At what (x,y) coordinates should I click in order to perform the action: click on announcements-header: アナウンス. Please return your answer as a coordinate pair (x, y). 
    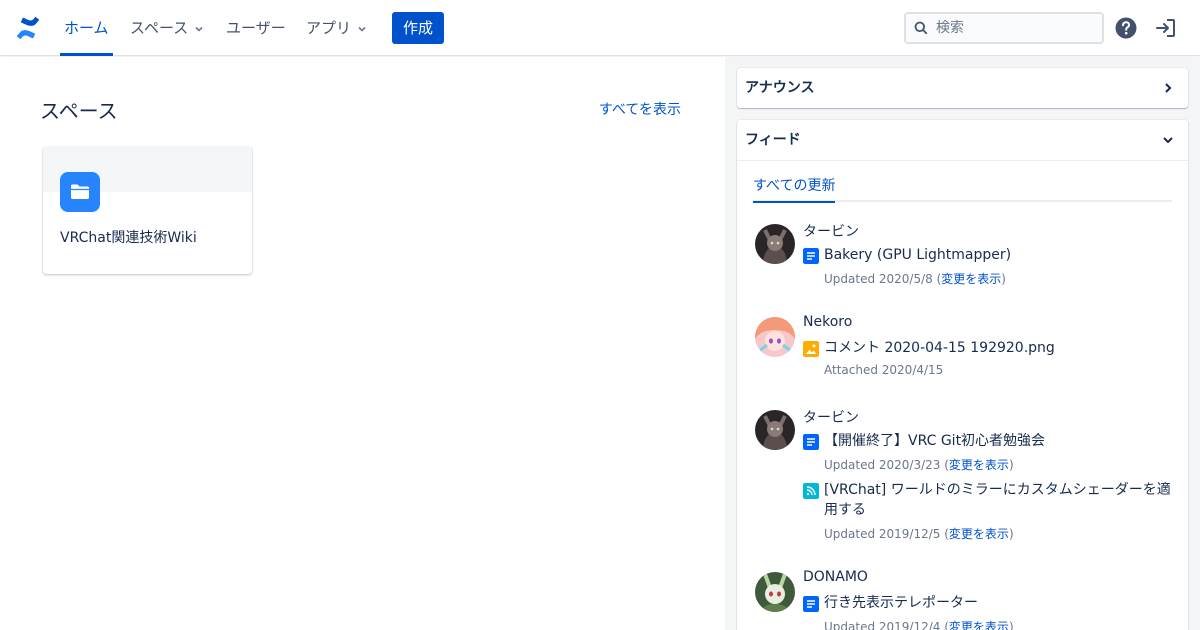
    Looking at the image, I should click on (962, 88).